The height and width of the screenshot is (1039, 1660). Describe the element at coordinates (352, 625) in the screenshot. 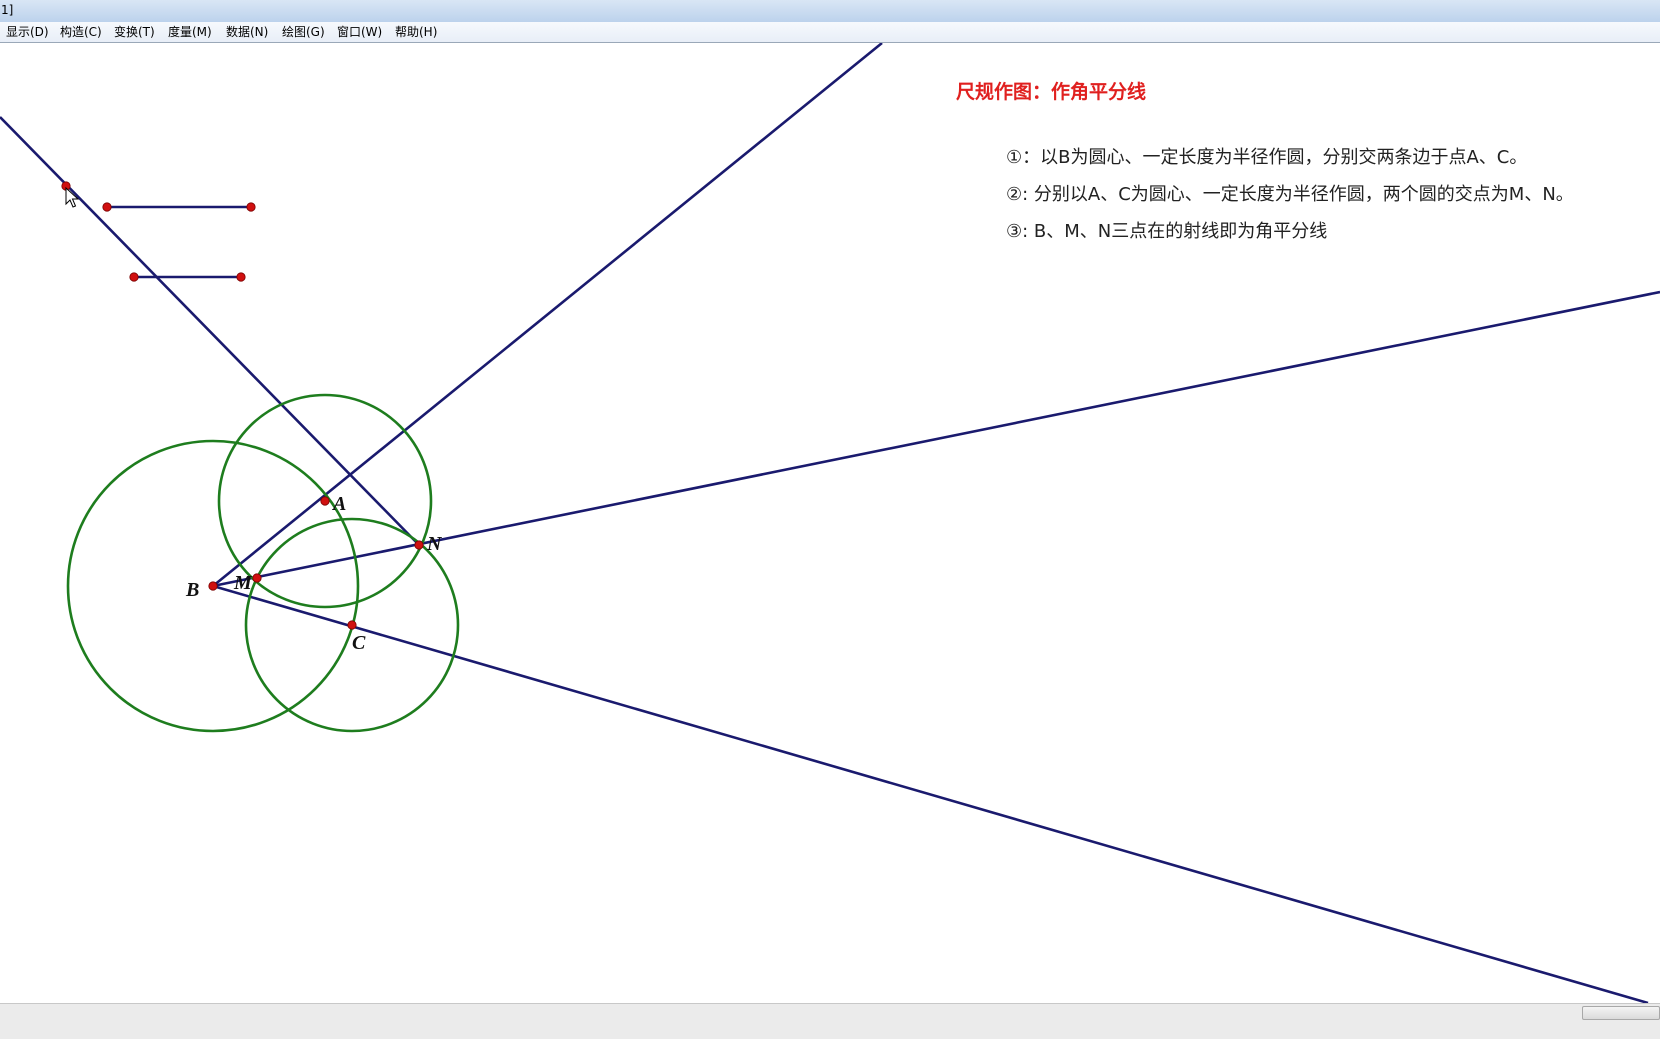

I see `point-c` at that location.